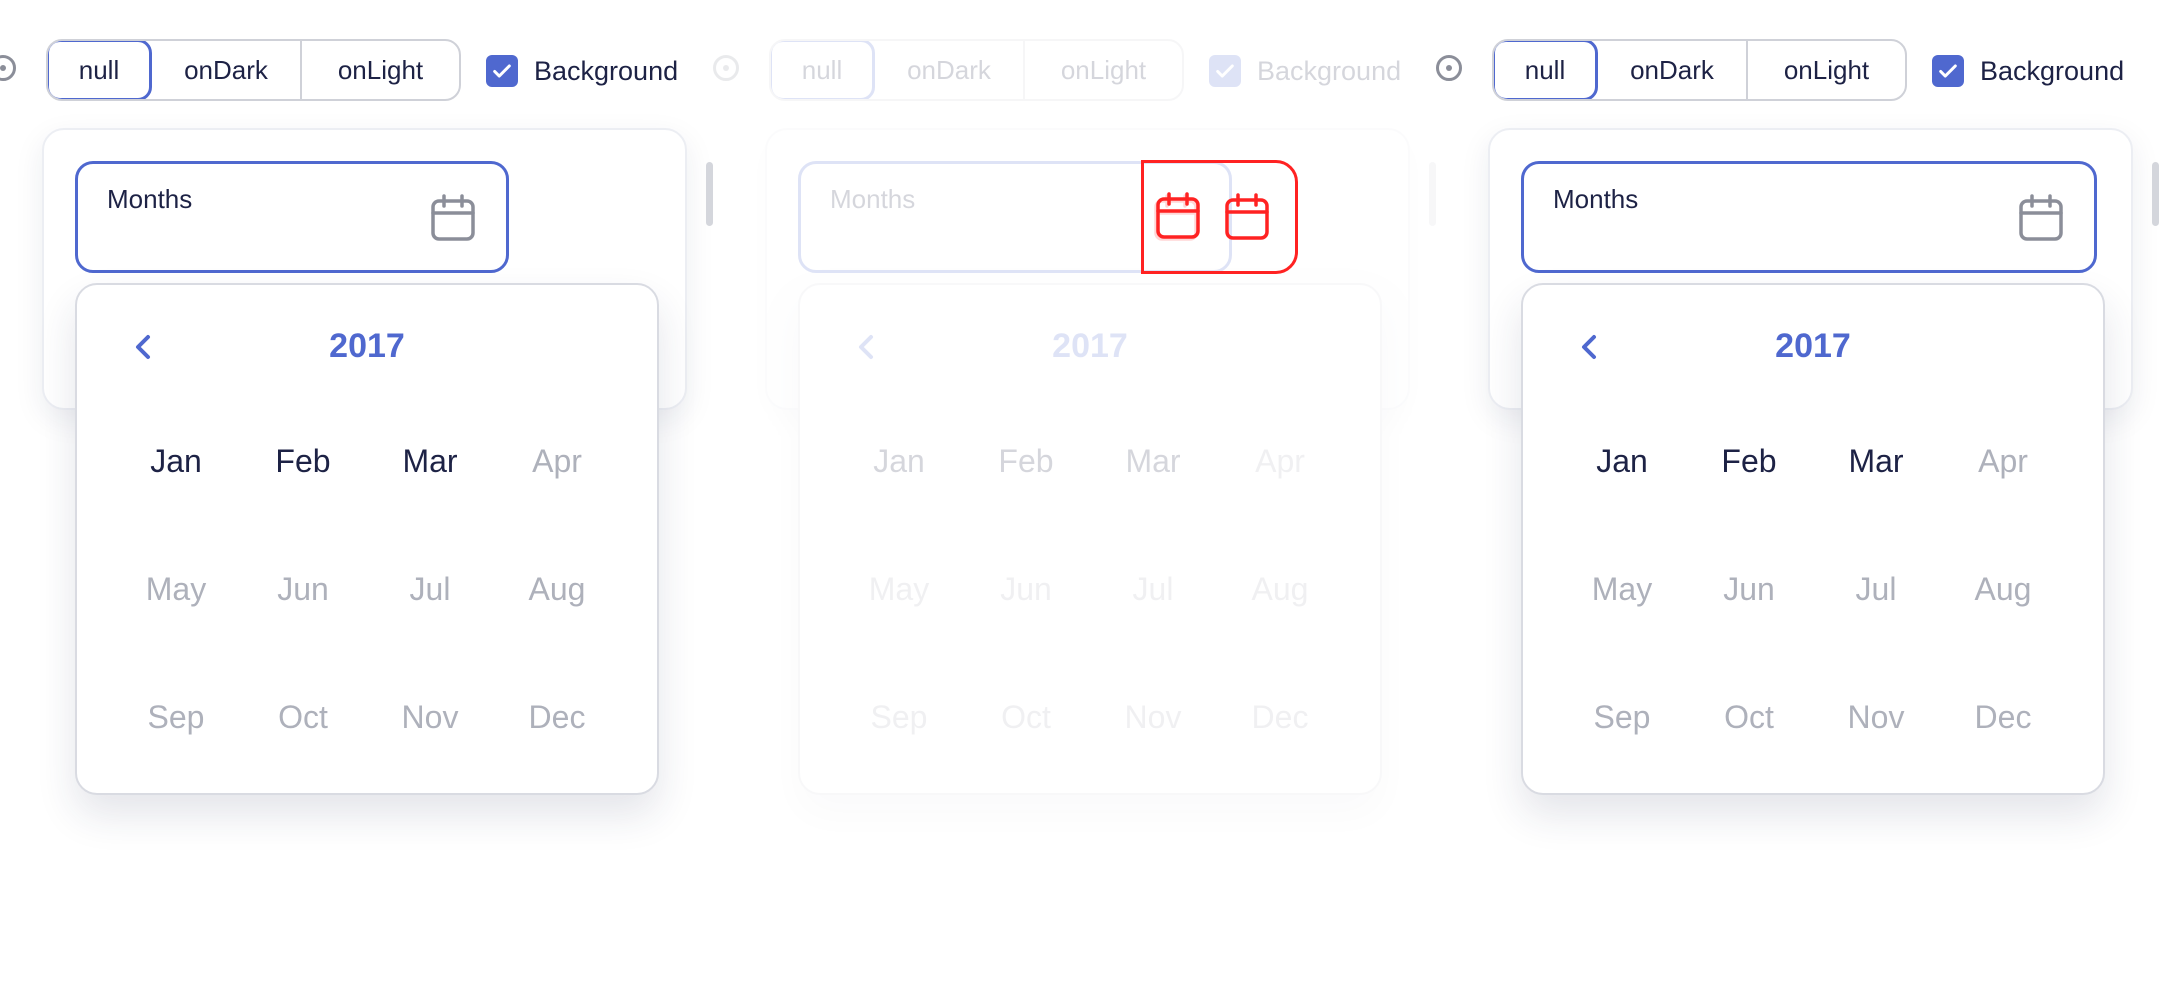 This screenshot has width=2160, height=1000. I want to click on error-calendar-icon-inner, so click(1178, 216).